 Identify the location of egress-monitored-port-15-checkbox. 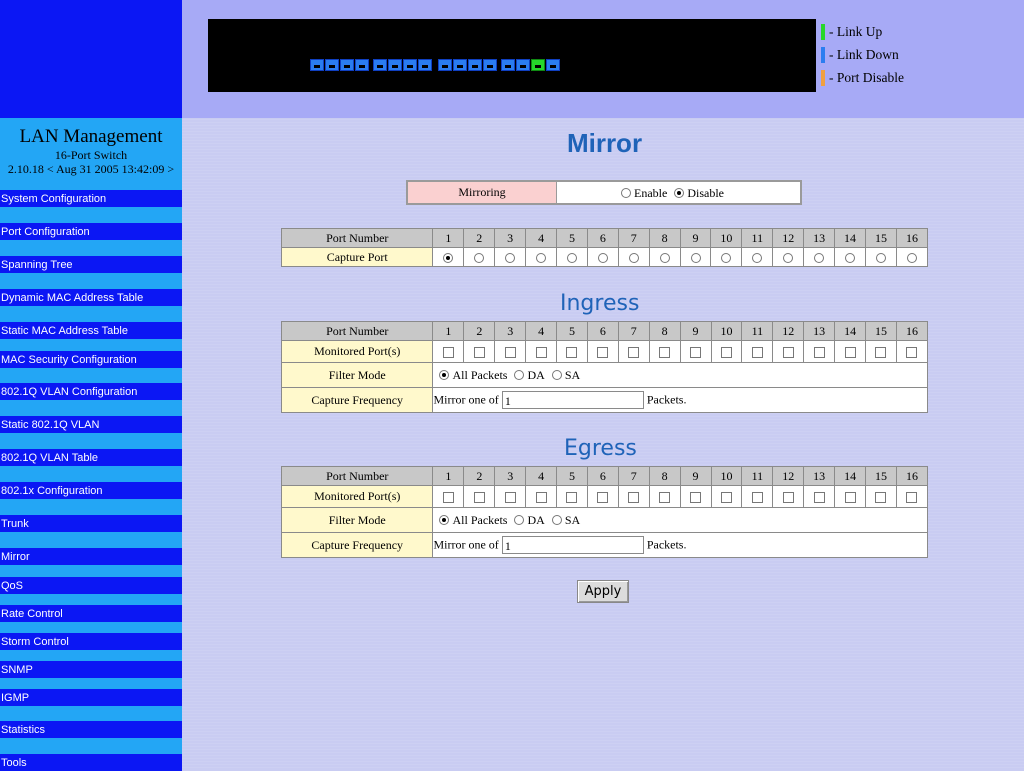
(881, 497).